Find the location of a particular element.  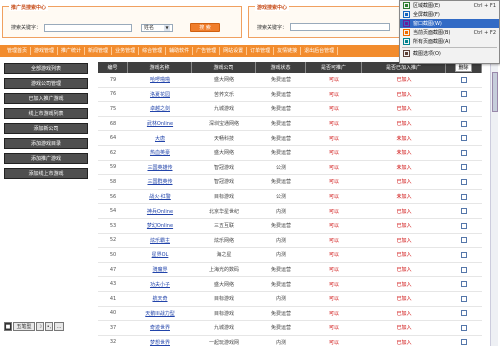

scrollbar-thumb is located at coordinates (495, 92).